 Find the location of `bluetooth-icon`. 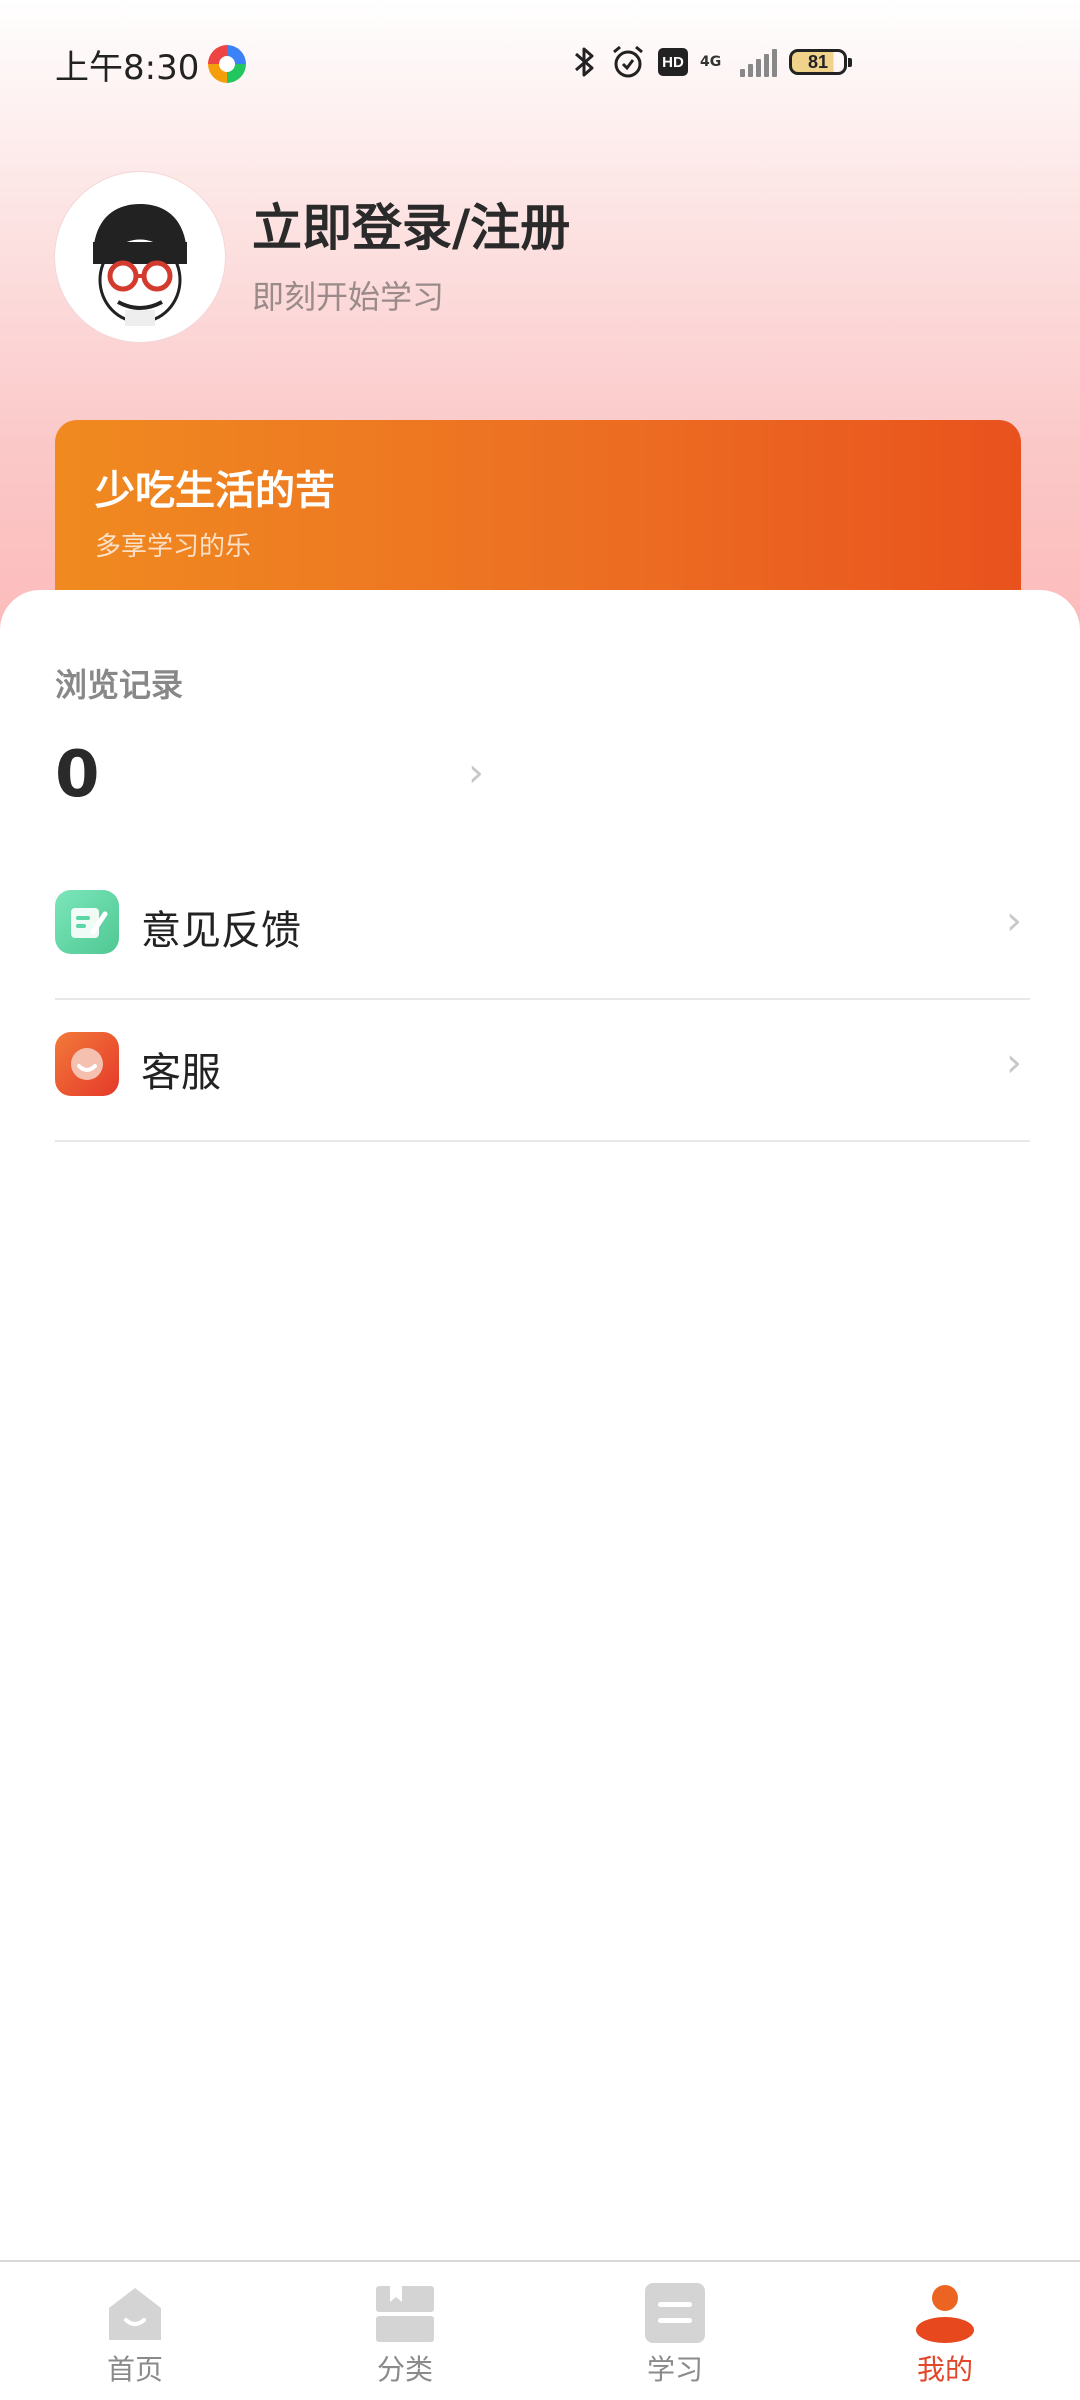

bluetooth-icon is located at coordinates (585, 62).